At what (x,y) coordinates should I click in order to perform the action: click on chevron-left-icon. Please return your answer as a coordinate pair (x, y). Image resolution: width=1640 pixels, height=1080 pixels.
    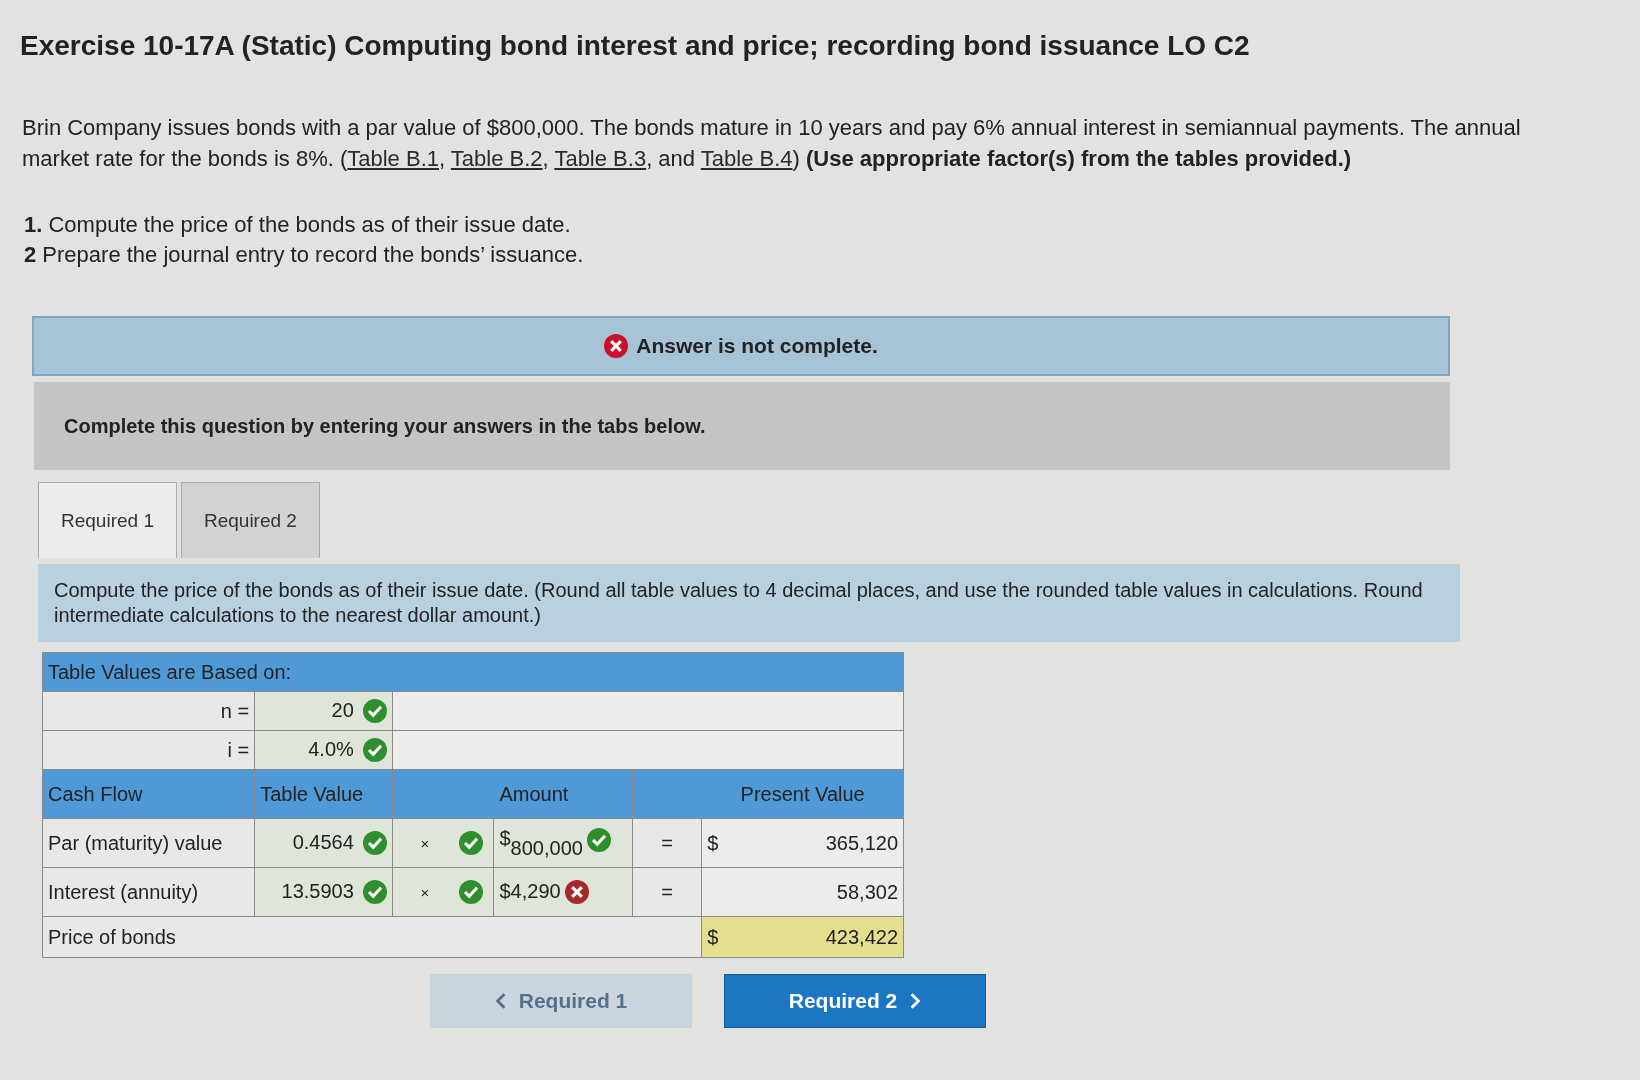
    Looking at the image, I should click on (500, 1001).